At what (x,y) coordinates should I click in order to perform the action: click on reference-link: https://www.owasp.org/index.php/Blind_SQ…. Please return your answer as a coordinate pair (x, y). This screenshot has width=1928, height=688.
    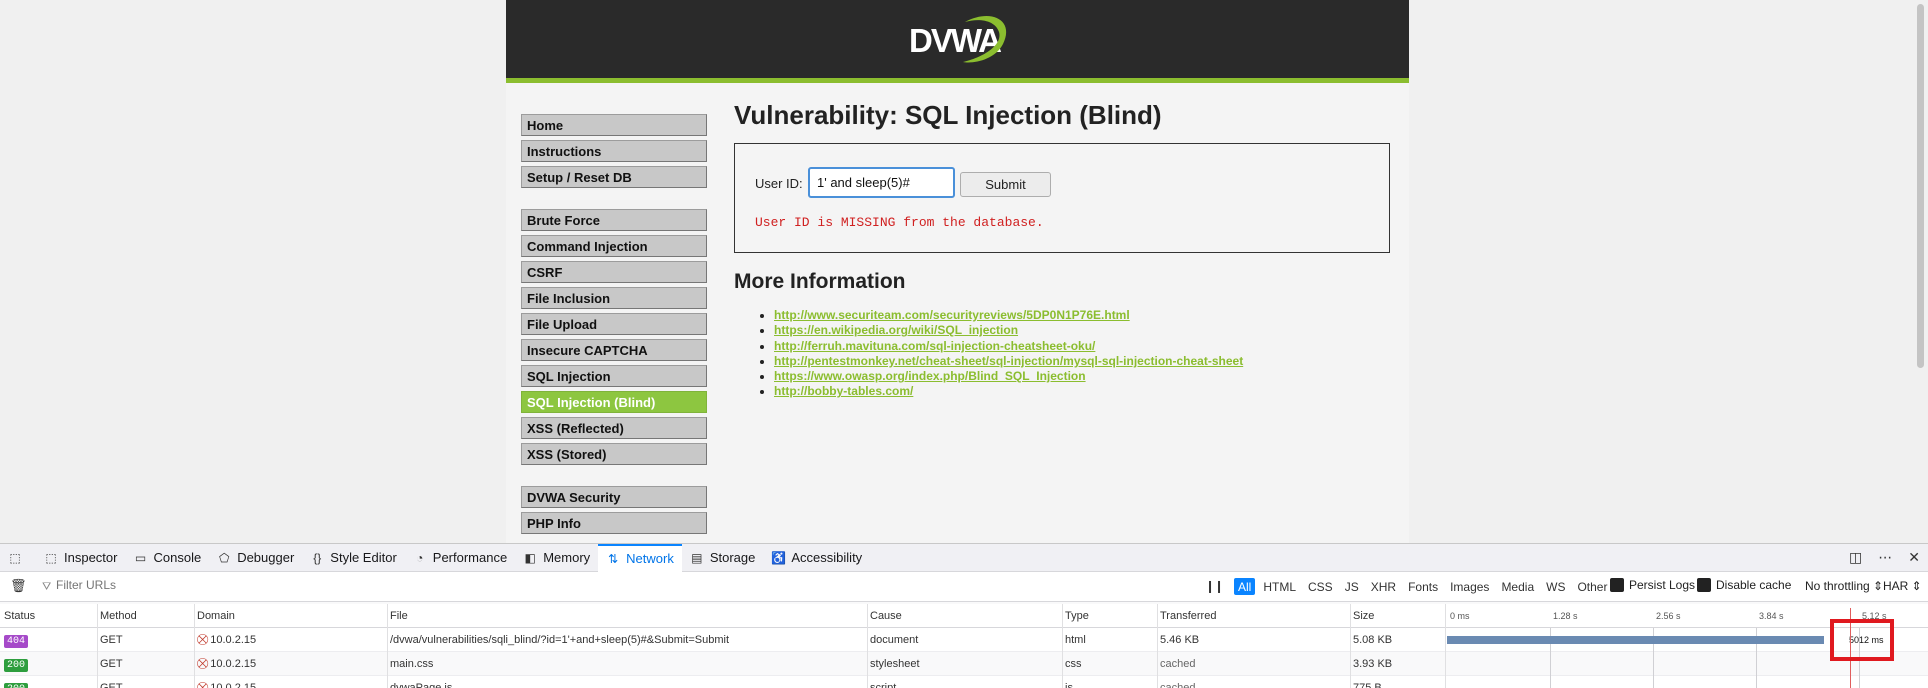
    Looking at the image, I should click on (930, 376).